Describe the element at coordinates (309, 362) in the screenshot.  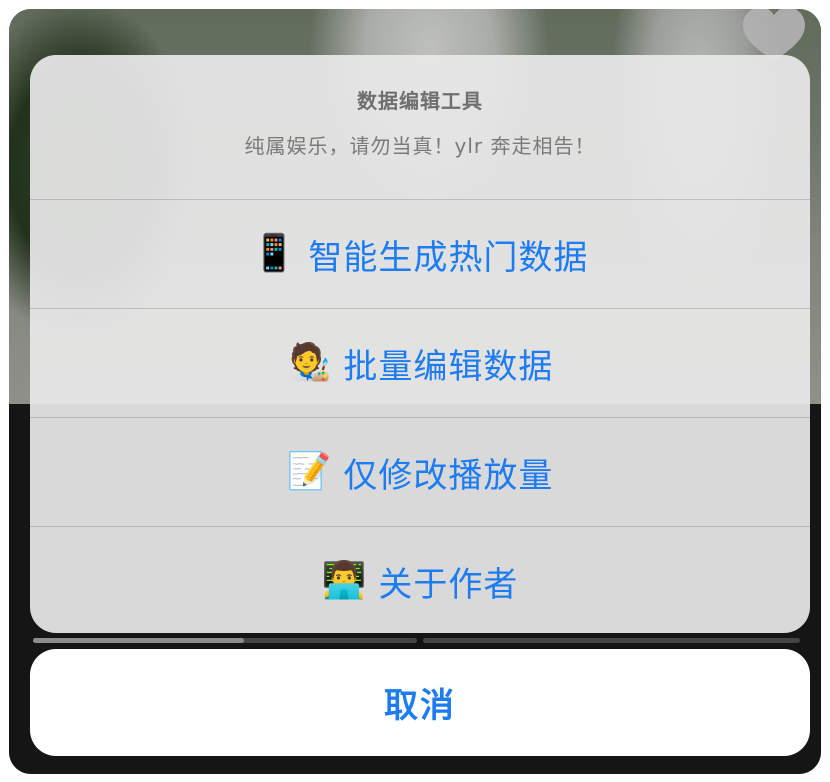
I see `artist-icon: 🧑‍🎨` at that location.